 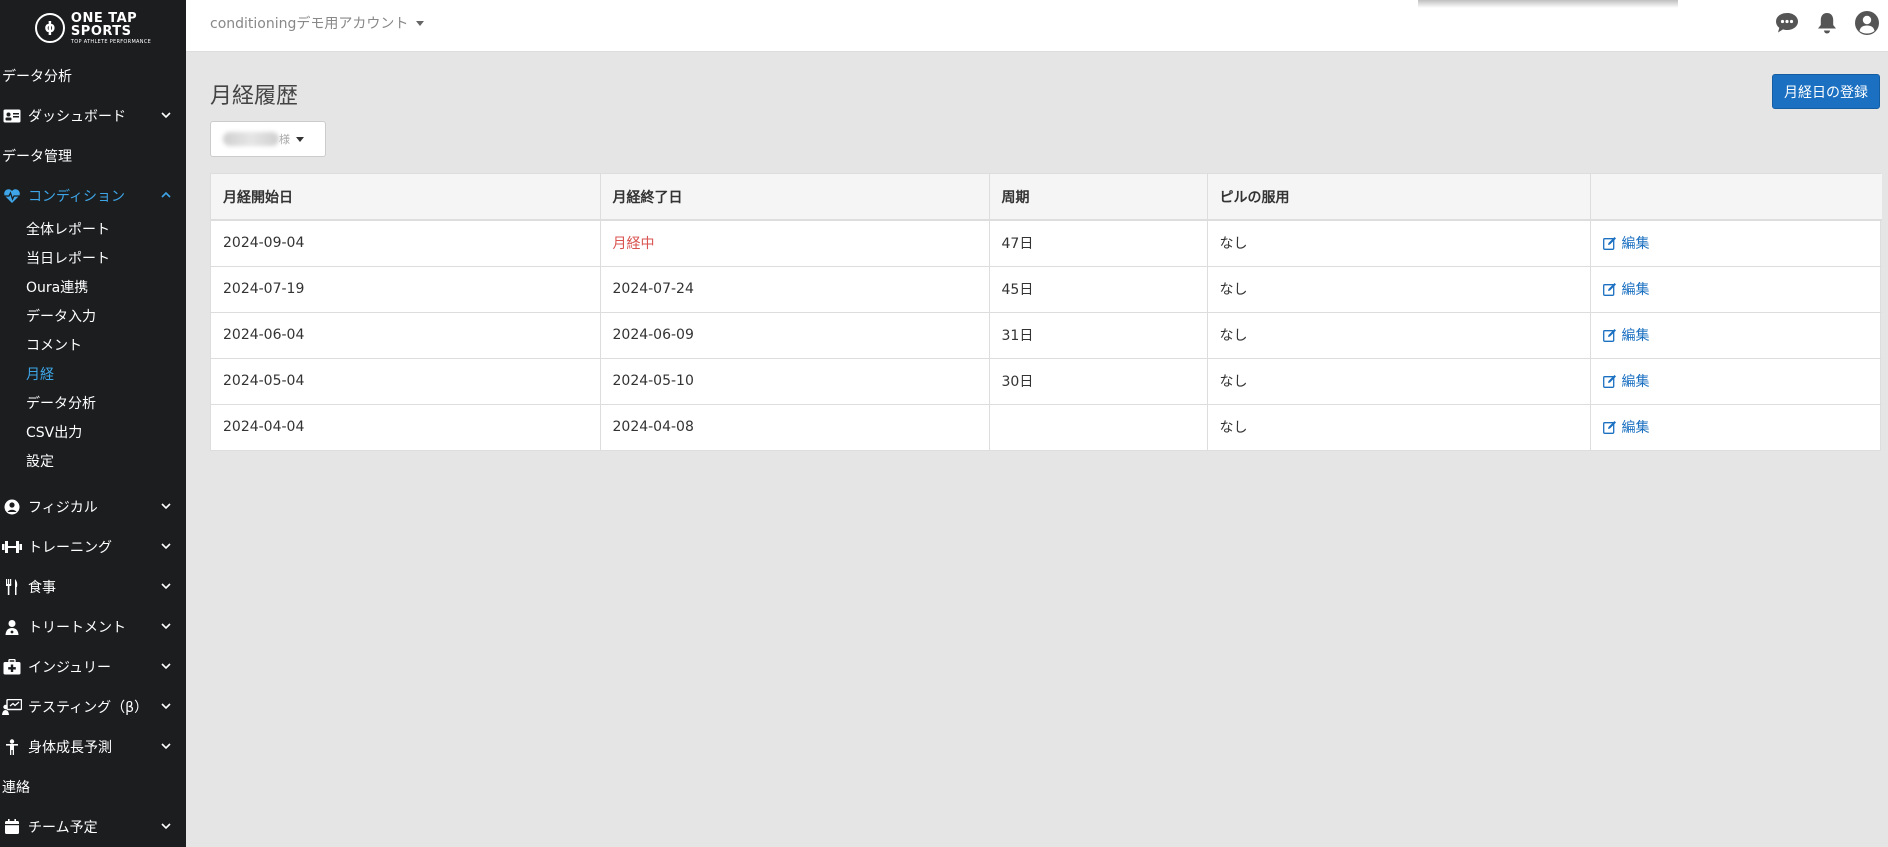 I want to click on cell-cycle: 47日, so click(x=1098, y=243).